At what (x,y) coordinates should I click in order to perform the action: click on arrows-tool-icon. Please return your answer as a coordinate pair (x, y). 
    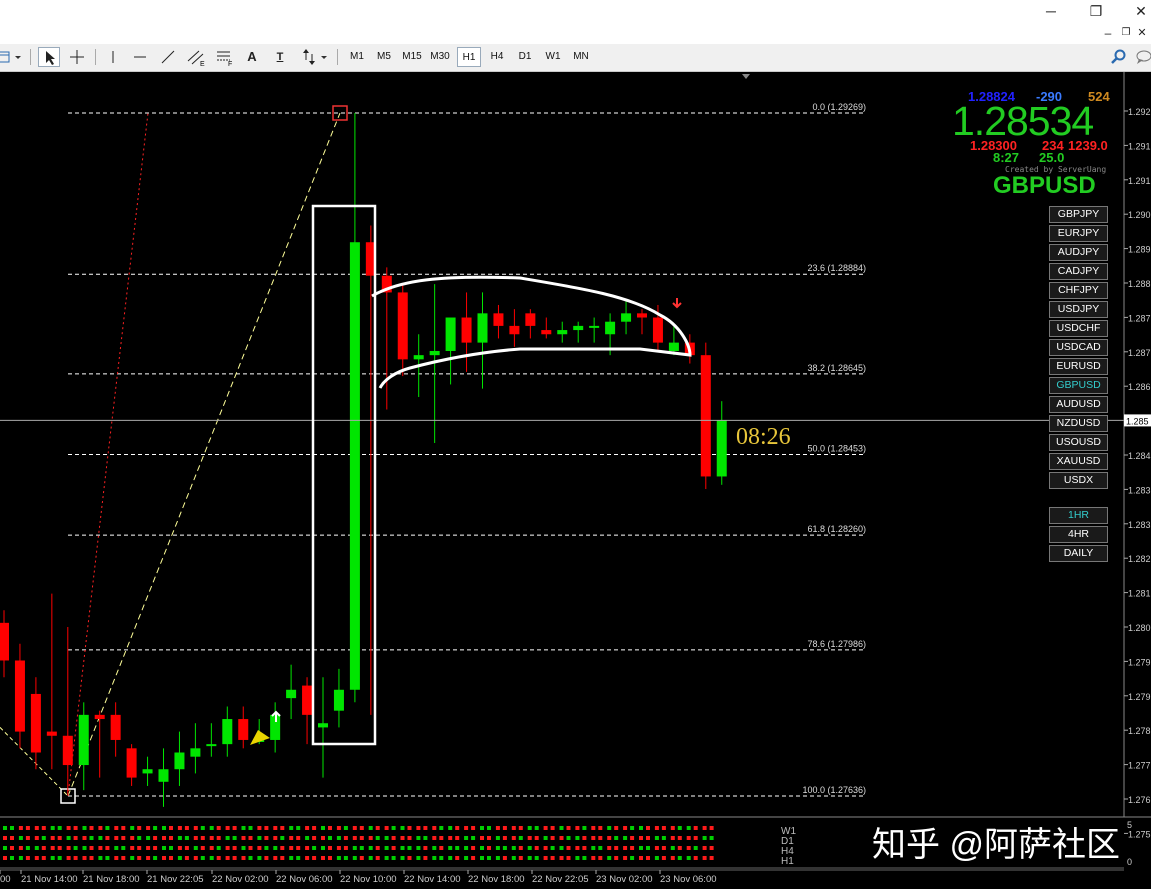
    Looking at the image, I should click on (309, 57).